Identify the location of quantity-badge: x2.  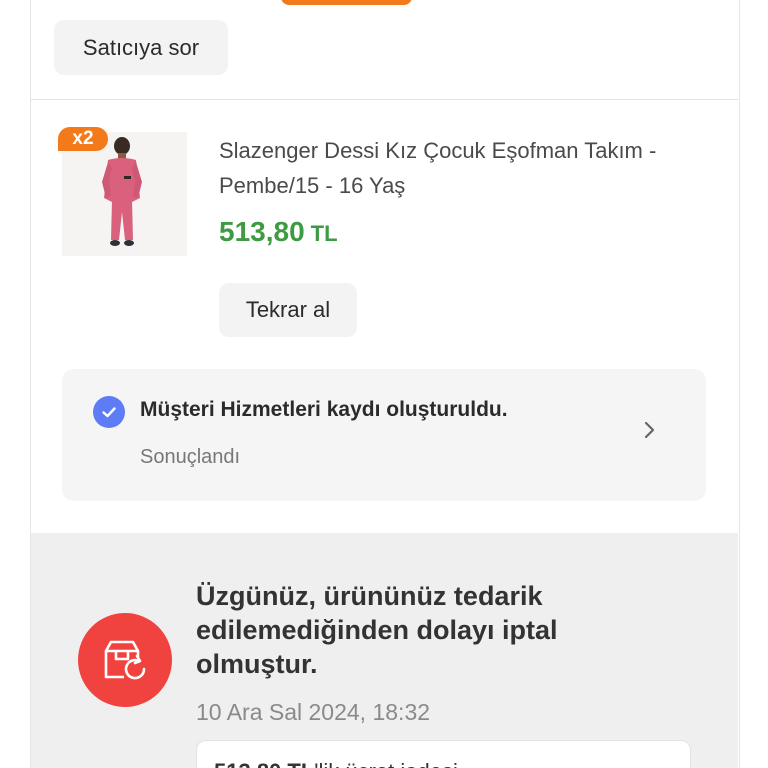
(83, 139).